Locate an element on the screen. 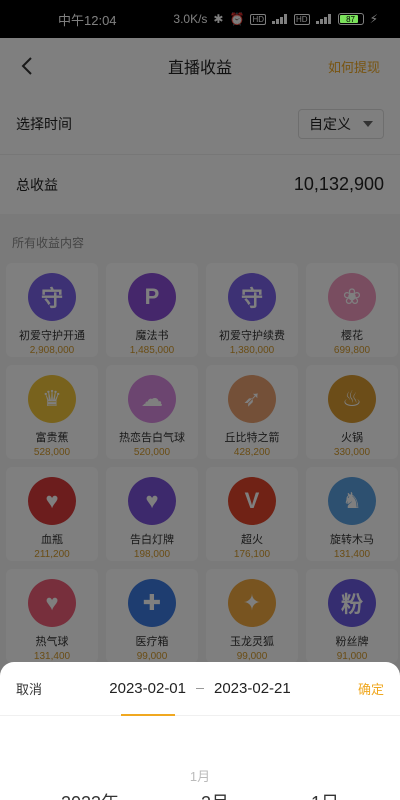  date-range: 2023-02-01 2023-02-21 is located at coordinates (199, 688).